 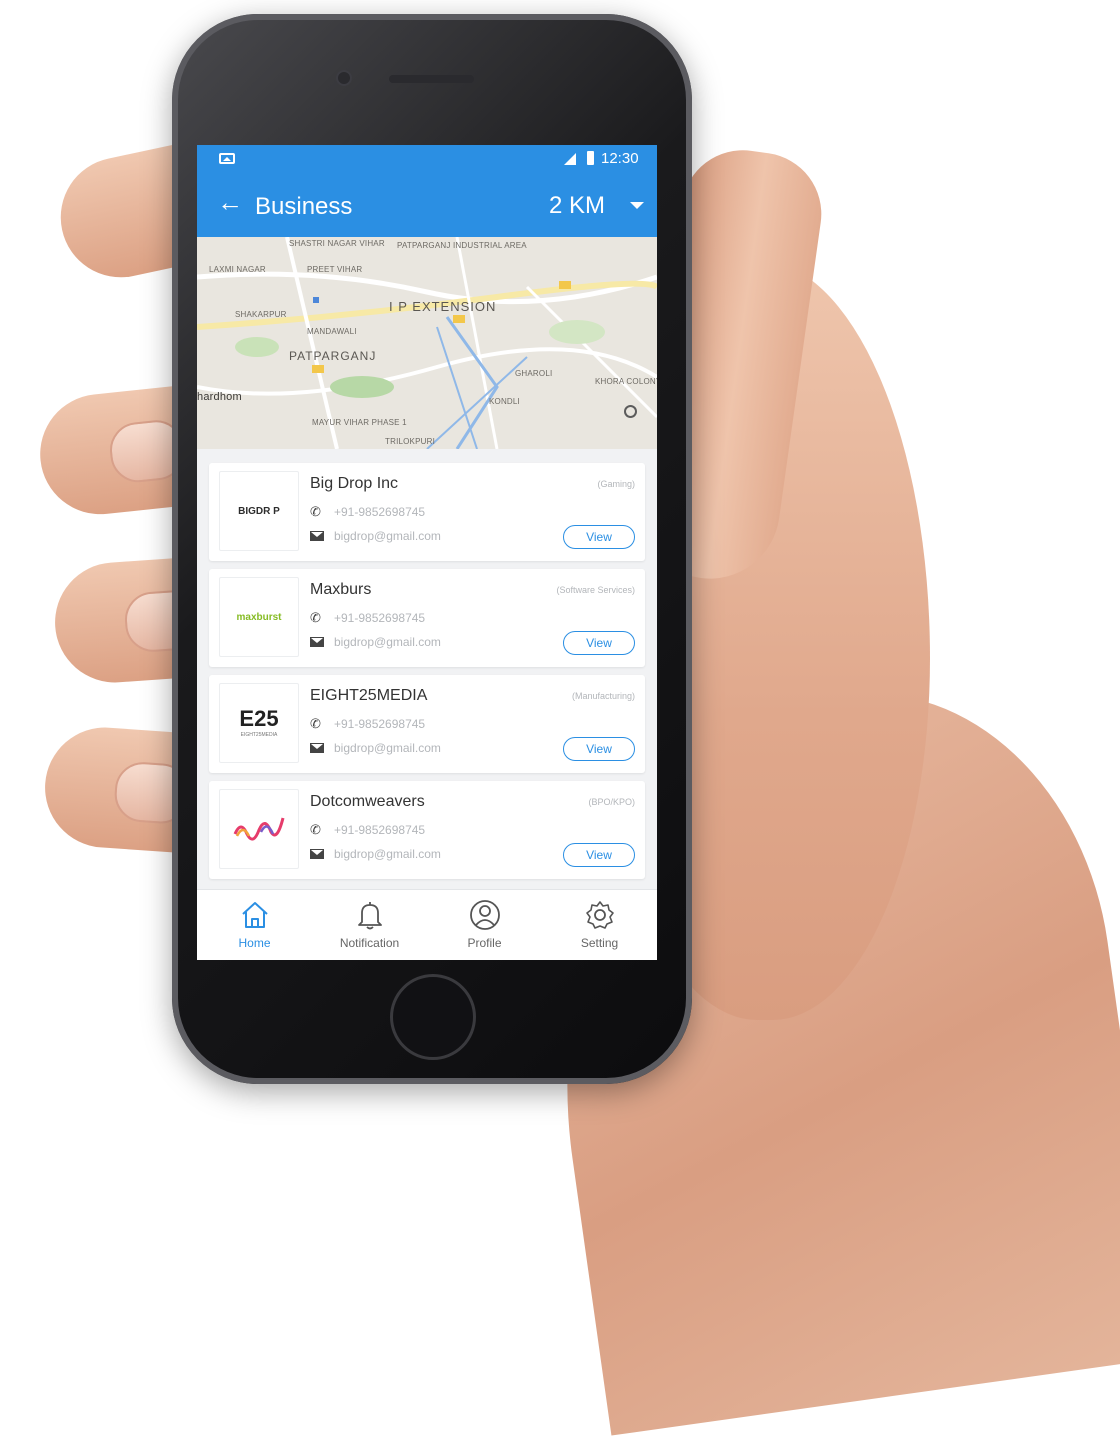 I want to click on nav-item-home: Home, so click(x=254, y=924).